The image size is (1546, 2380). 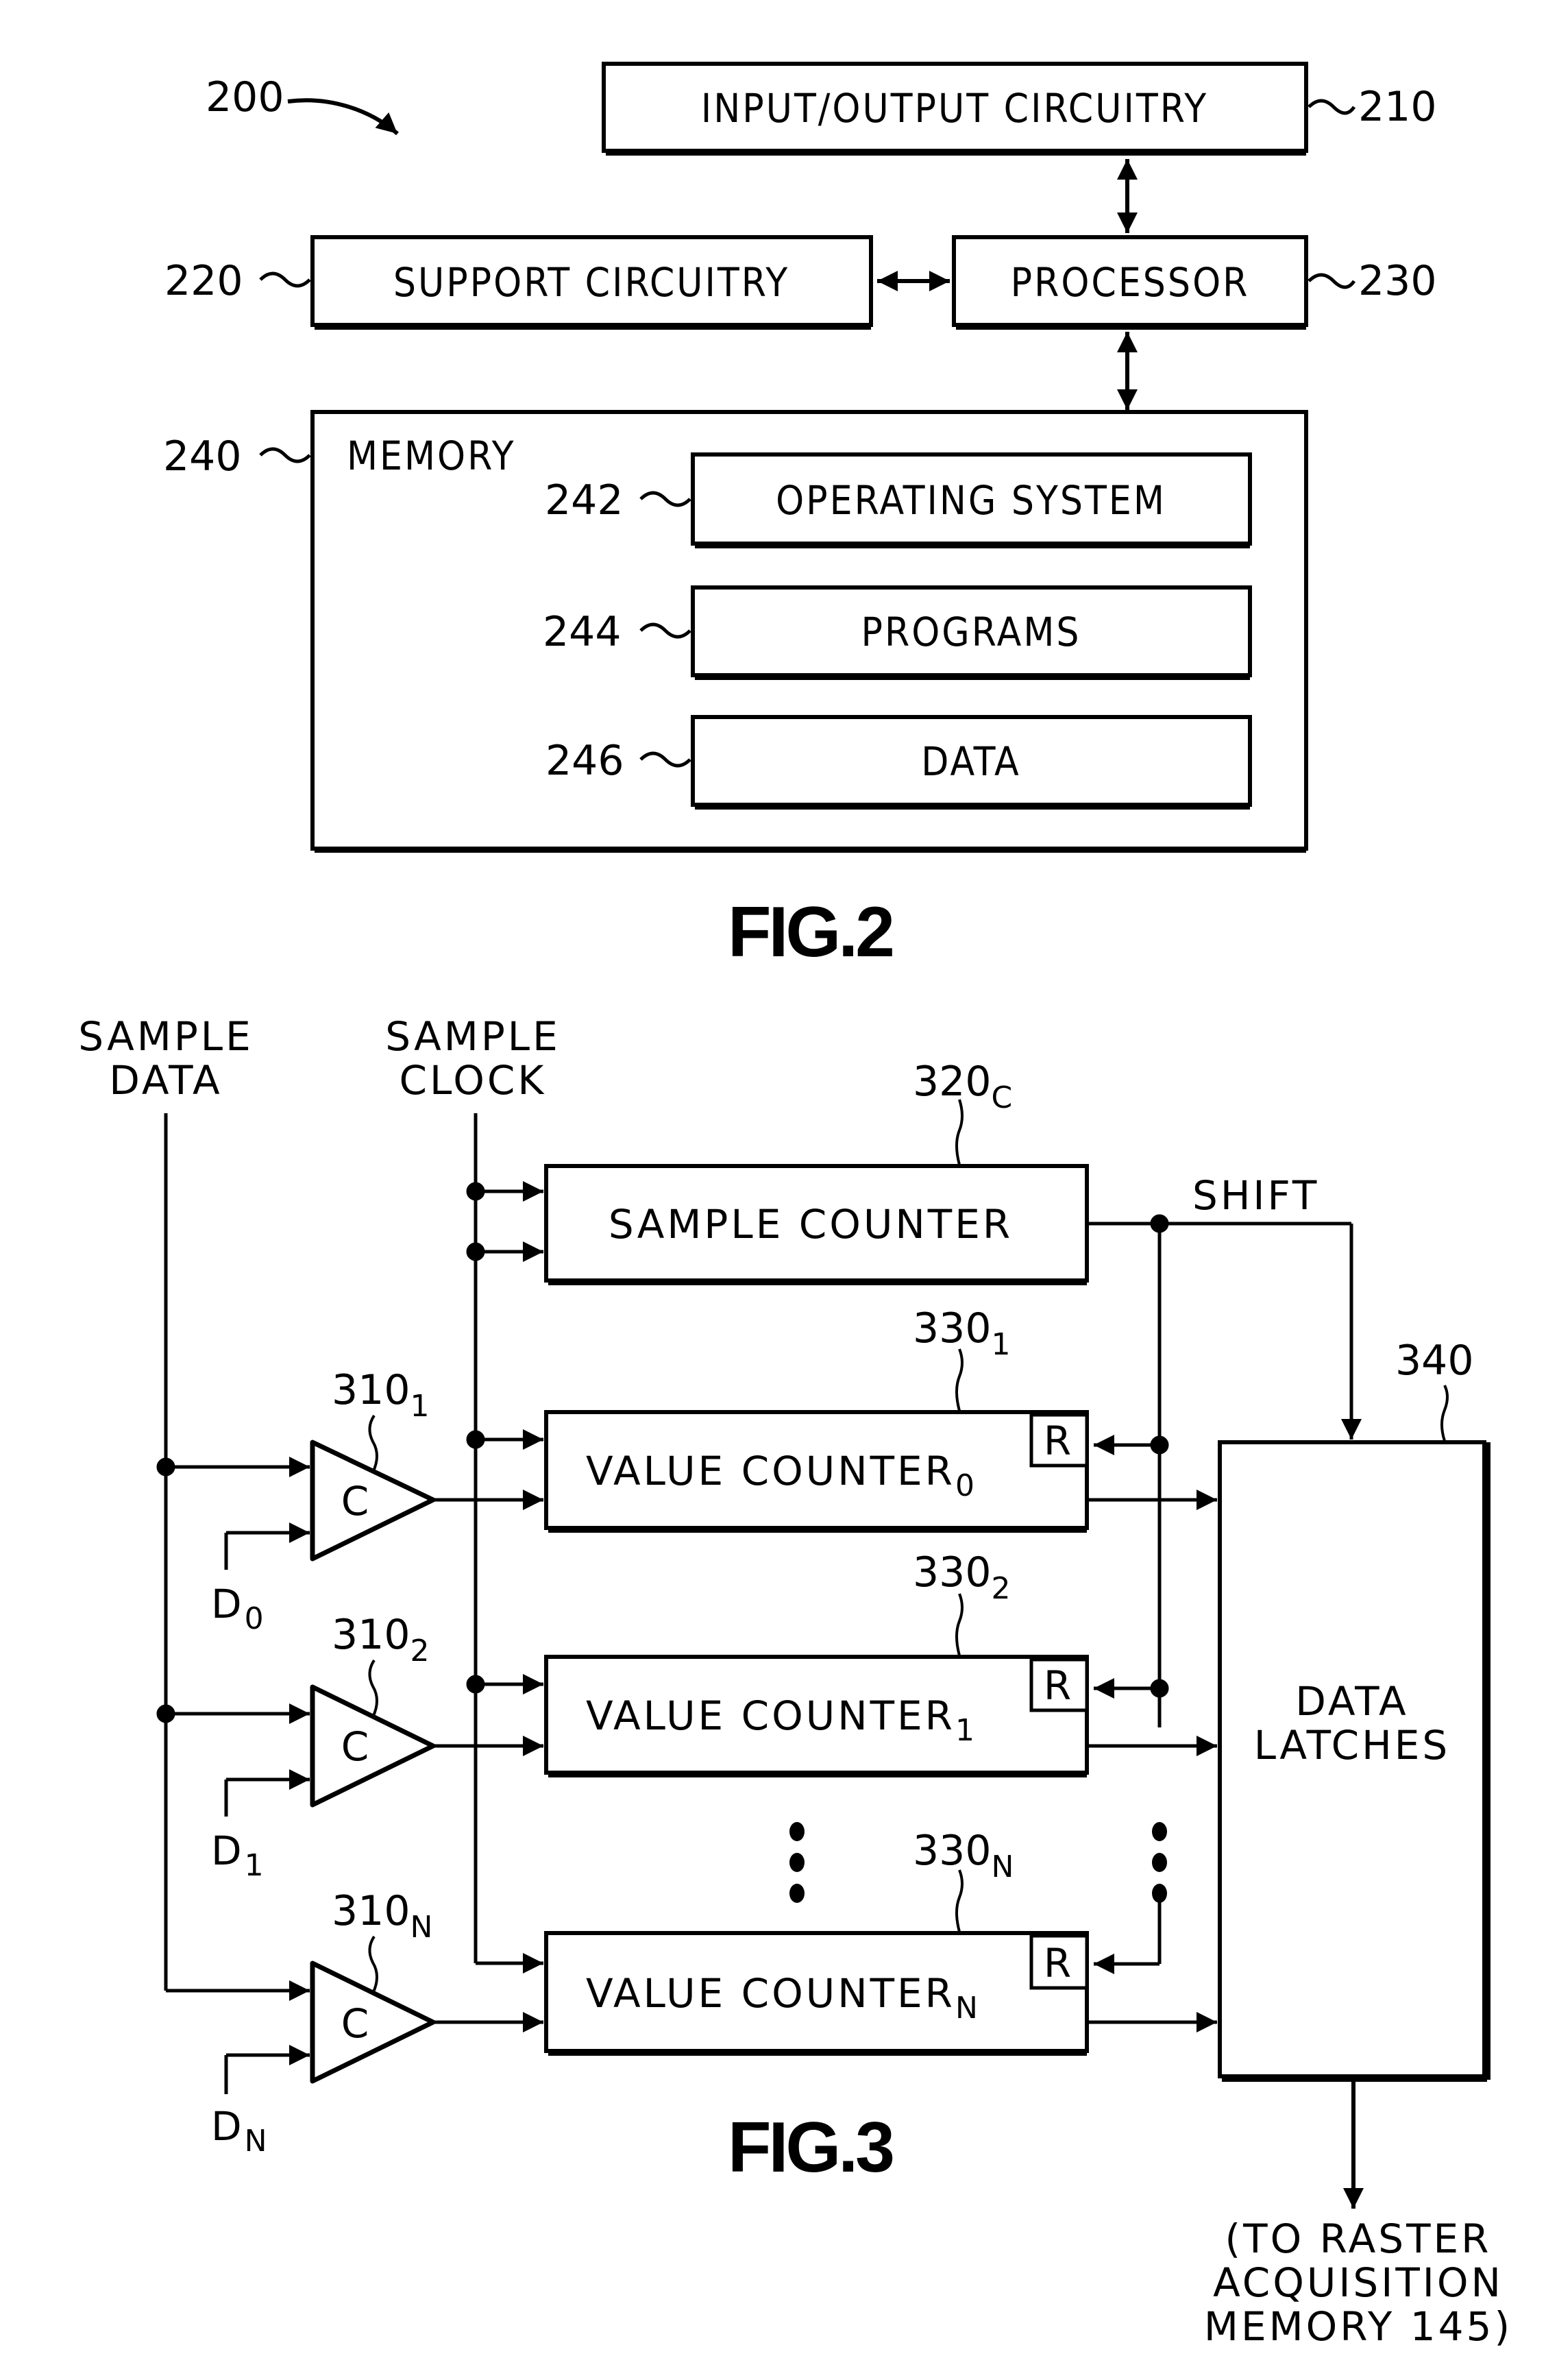 What do you see at coordinates (963, 1855) in the screenshot?
I see `value-counter-ref: 330N` at bounding box center [963, 1855].